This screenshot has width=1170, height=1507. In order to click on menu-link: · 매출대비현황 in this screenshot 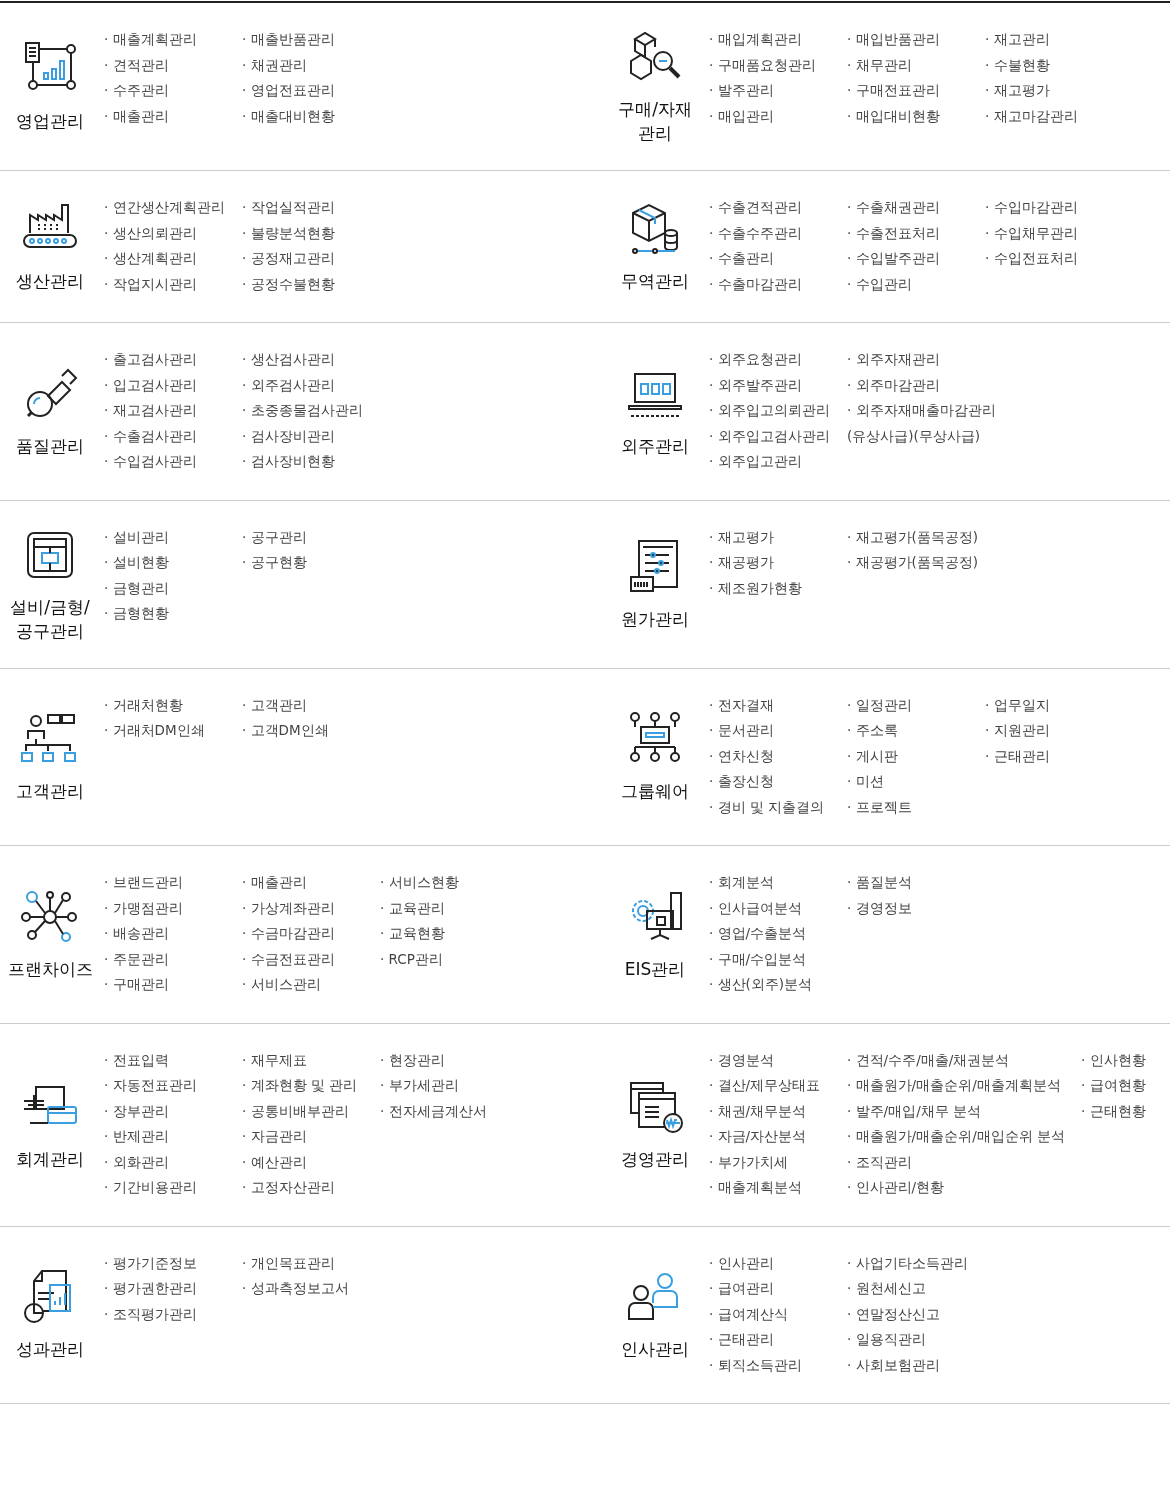, I will do `click(303, 116)`.